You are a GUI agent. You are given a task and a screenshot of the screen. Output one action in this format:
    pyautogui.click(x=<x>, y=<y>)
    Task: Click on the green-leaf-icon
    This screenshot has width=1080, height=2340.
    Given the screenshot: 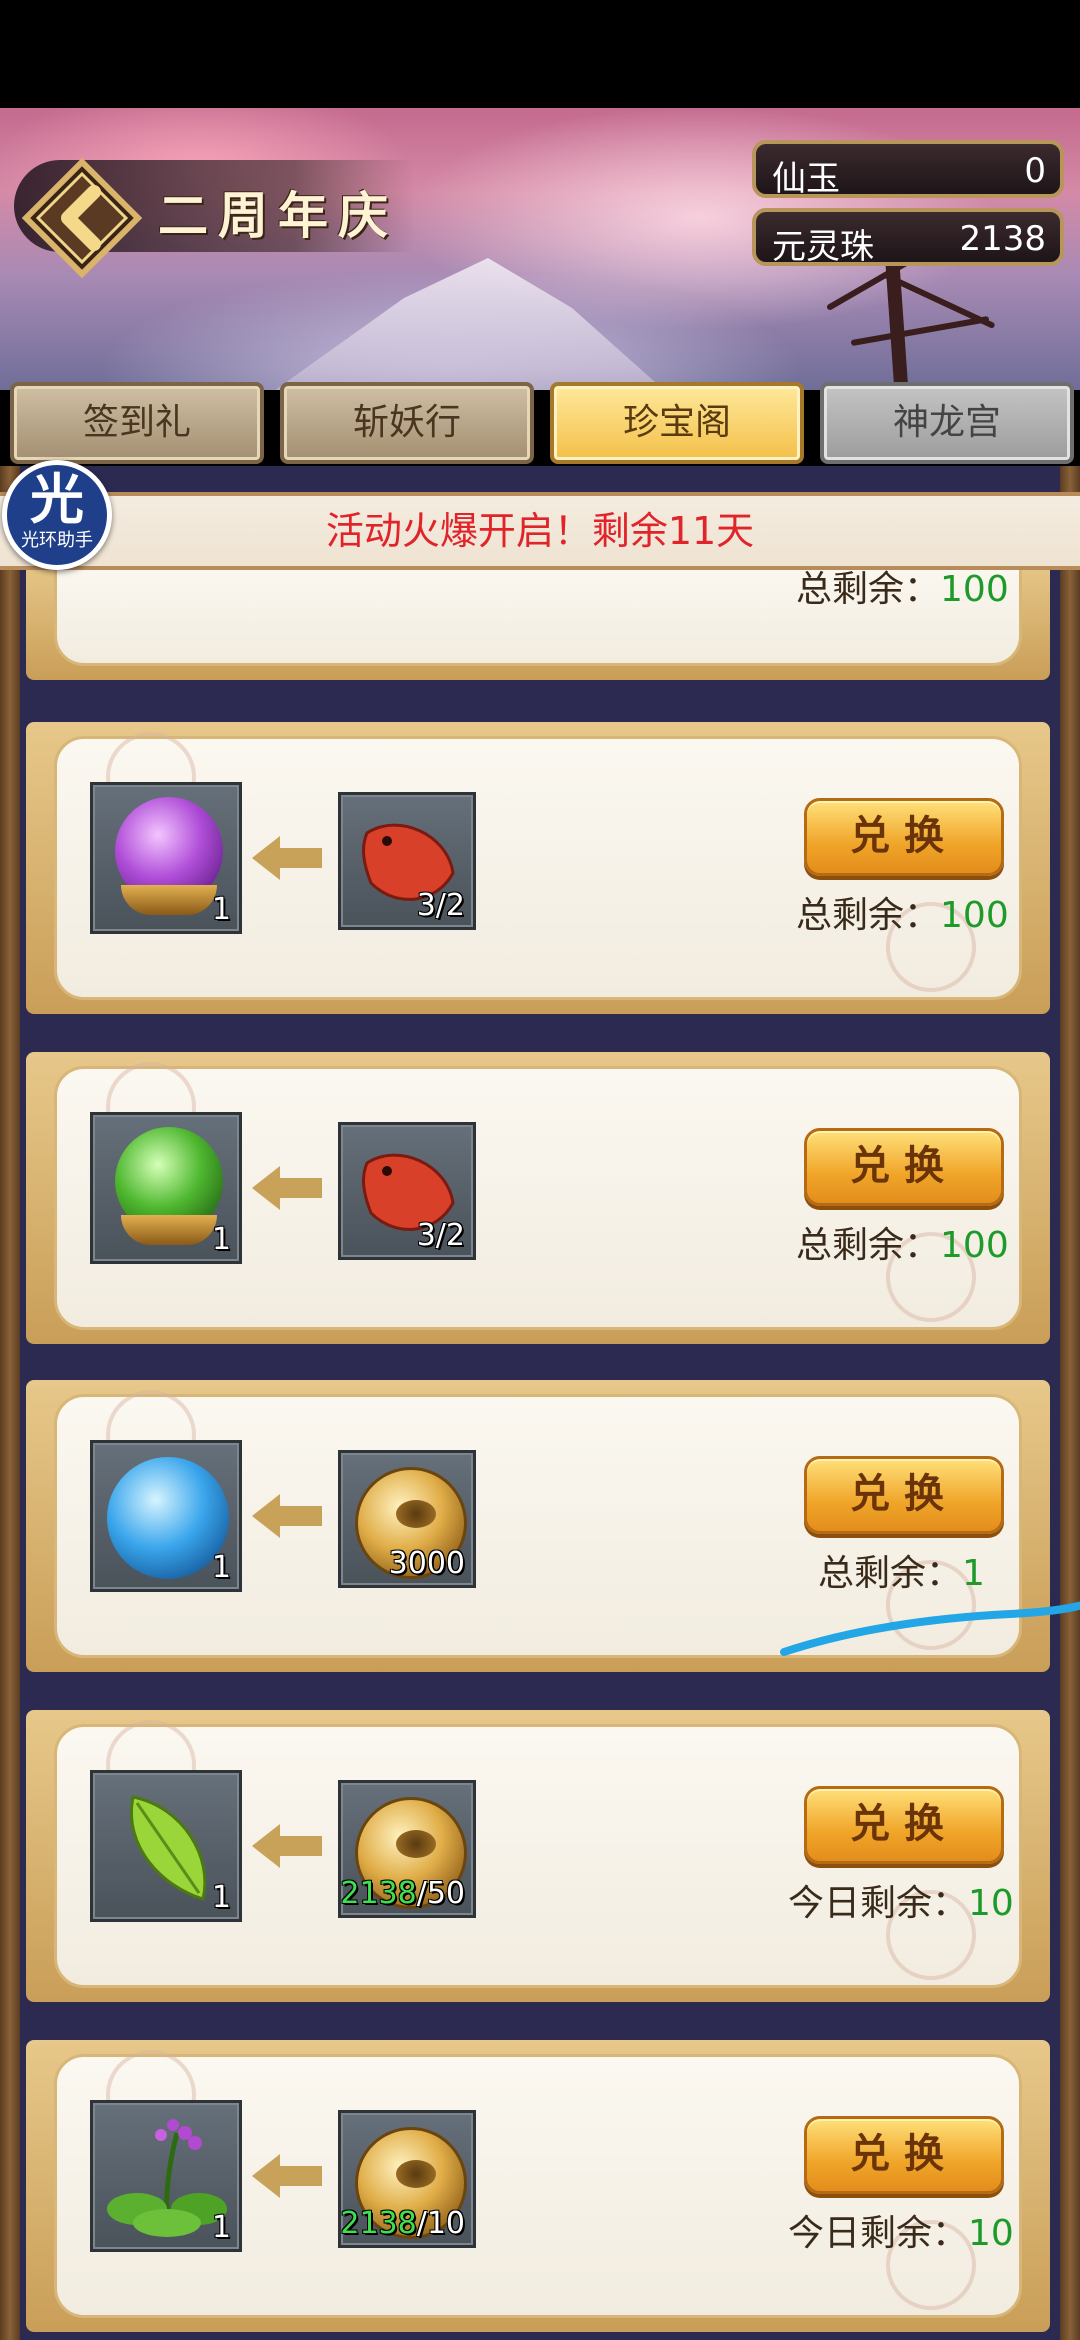 What is the action you would take?
    pyautogui.click(x=168, y=1848)
    